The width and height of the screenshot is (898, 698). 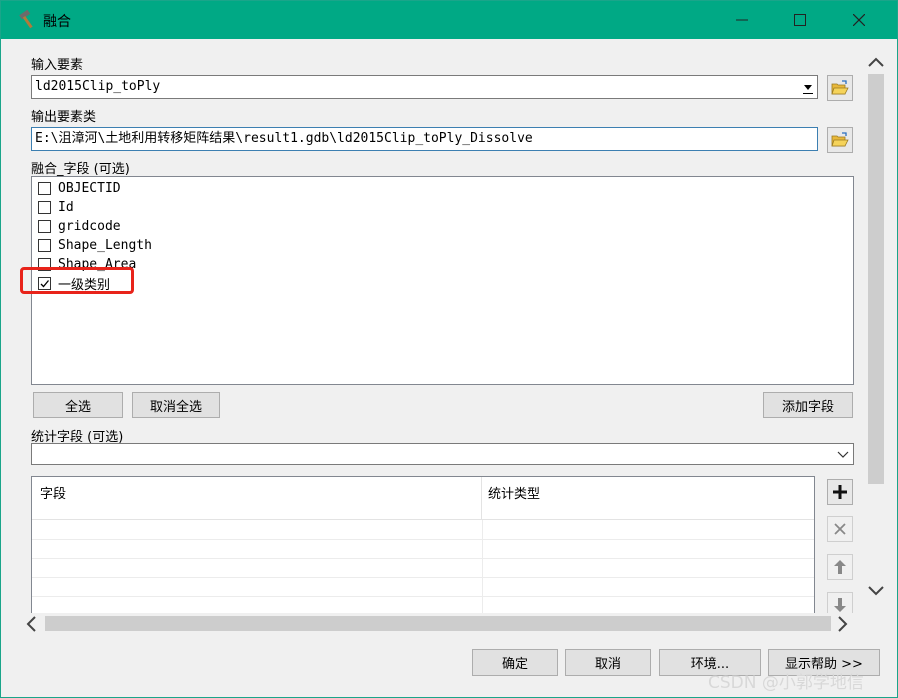 What do you see at coordinates (876, 62) in the screenshot?
I see `scroll-up-icon` at bounding box center [876, 62].